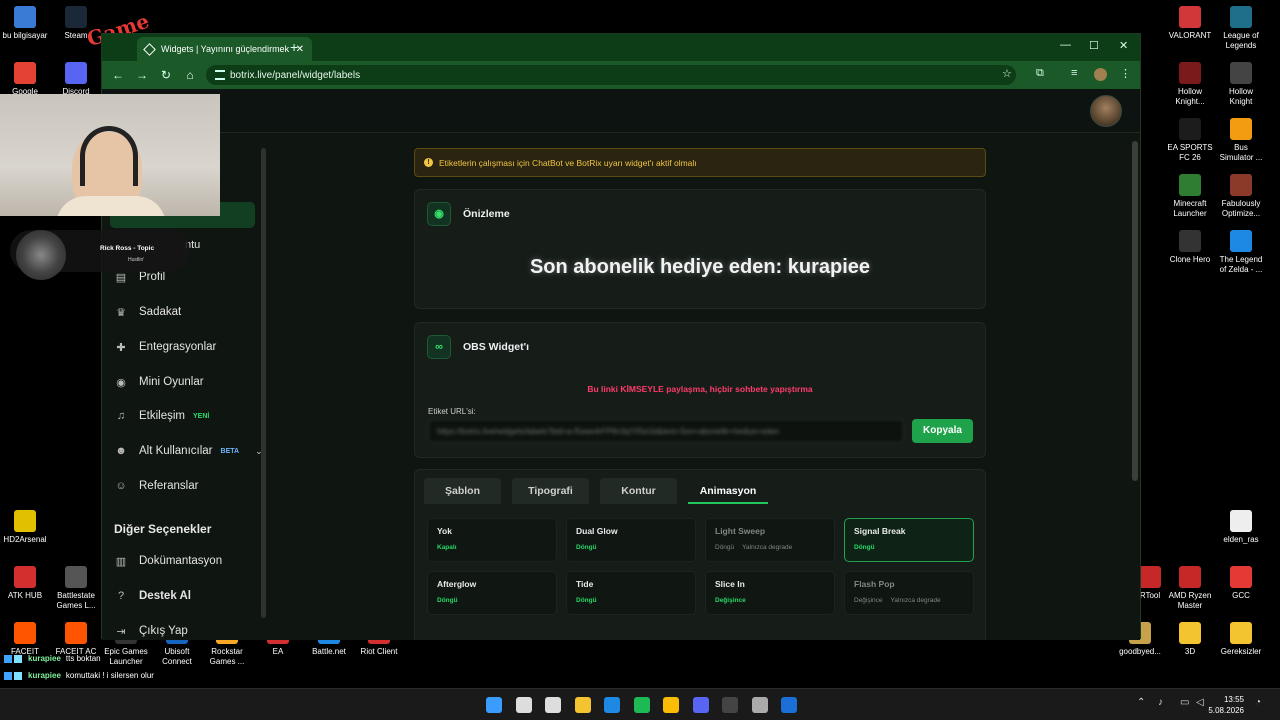 The width and height of the screenshot is (1280, 720). What do you see at coordinates (263, 383) in the screenshot?
I see `sidebar-scrollbar` at bounding box center [263, 383].